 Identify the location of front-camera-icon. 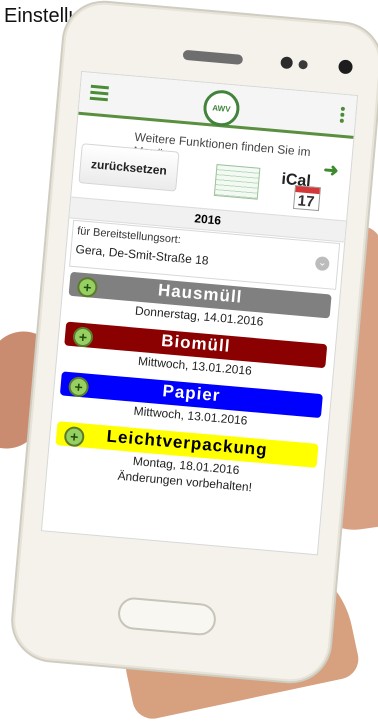
(345, 67).